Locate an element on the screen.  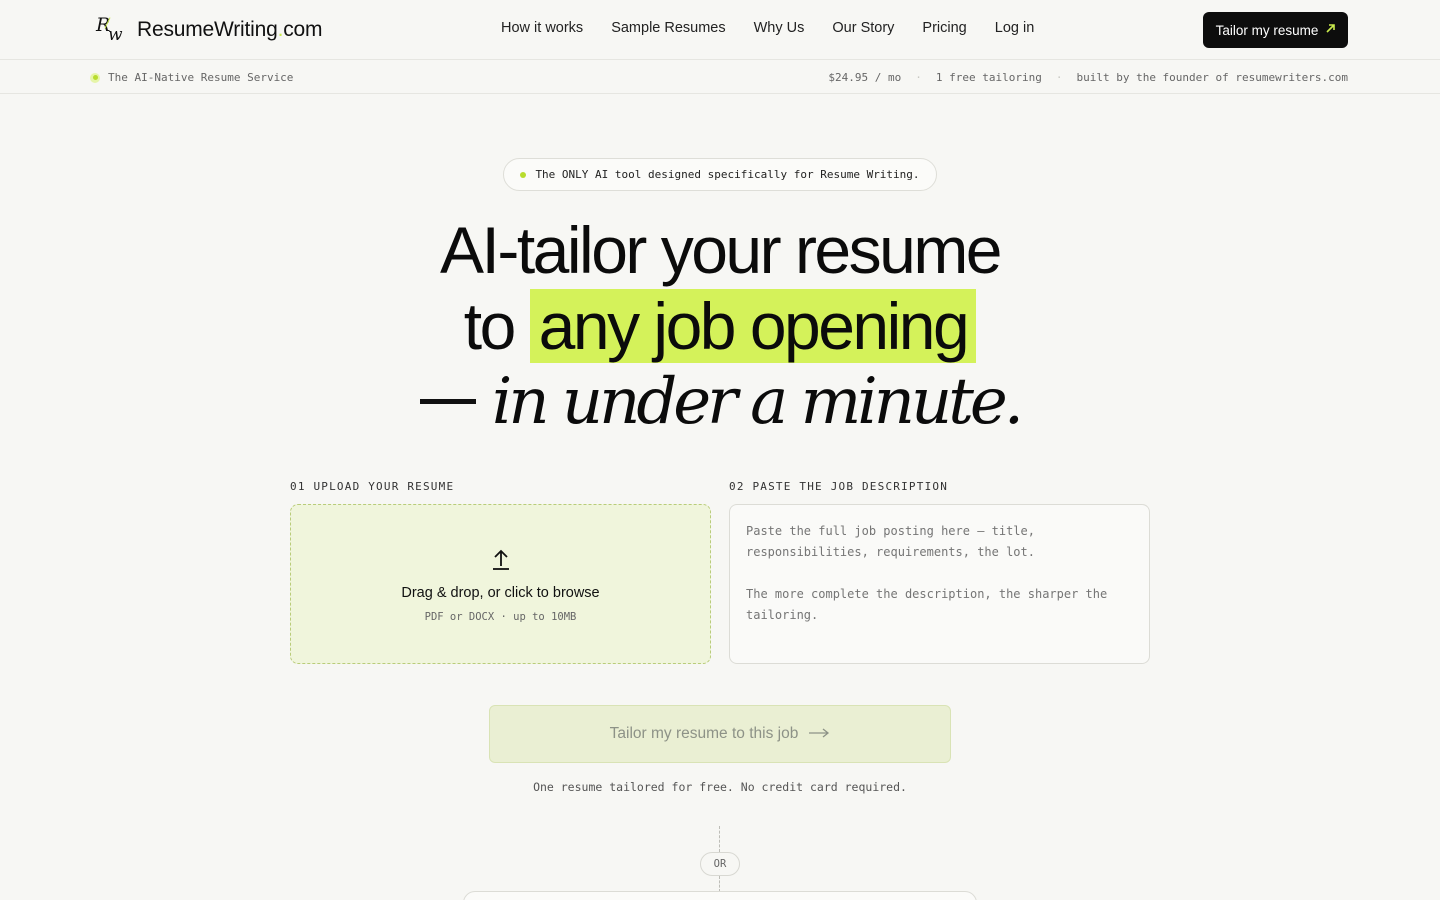
nav-how-it-works: How it works is located at coordinates (542, 28).